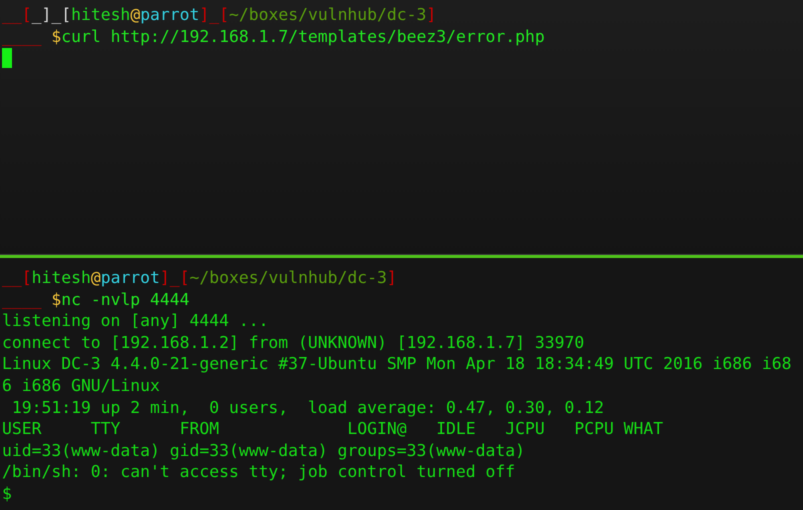 The height and width of the screenshot is (510, 803). What do you see at coordinates (96, 299) in the screenshot?
I see `command-line: ____ $nc -nvlp 4444` at bounding box center [96, 299].